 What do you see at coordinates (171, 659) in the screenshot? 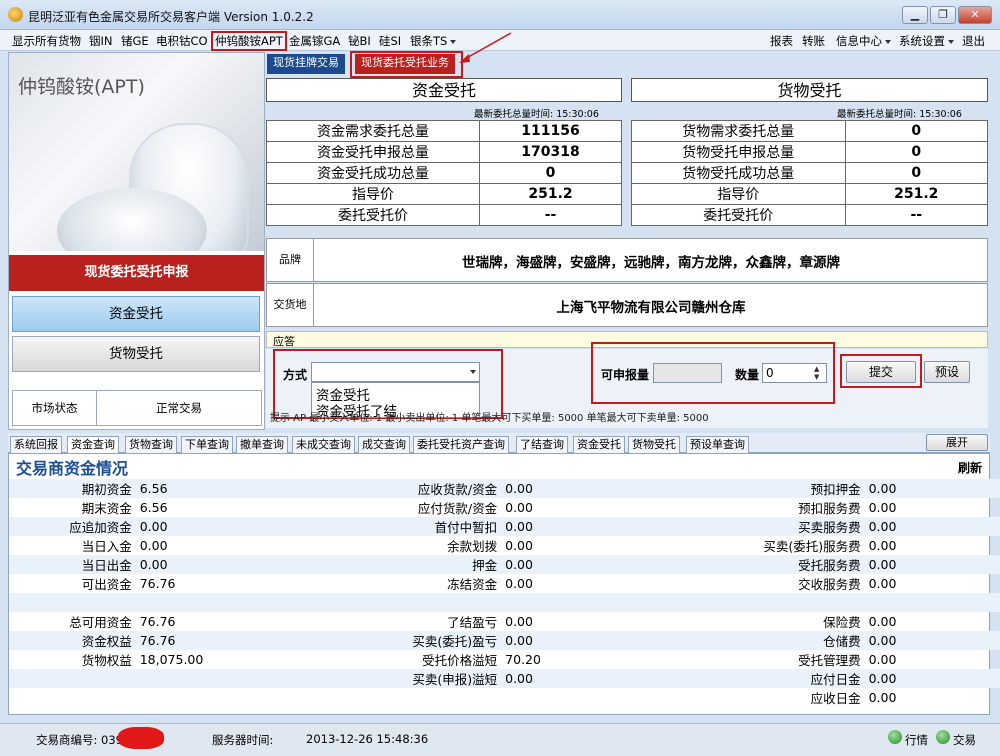
I see `fund-item-value: 18,075.00` at bounding box center [171, 659].